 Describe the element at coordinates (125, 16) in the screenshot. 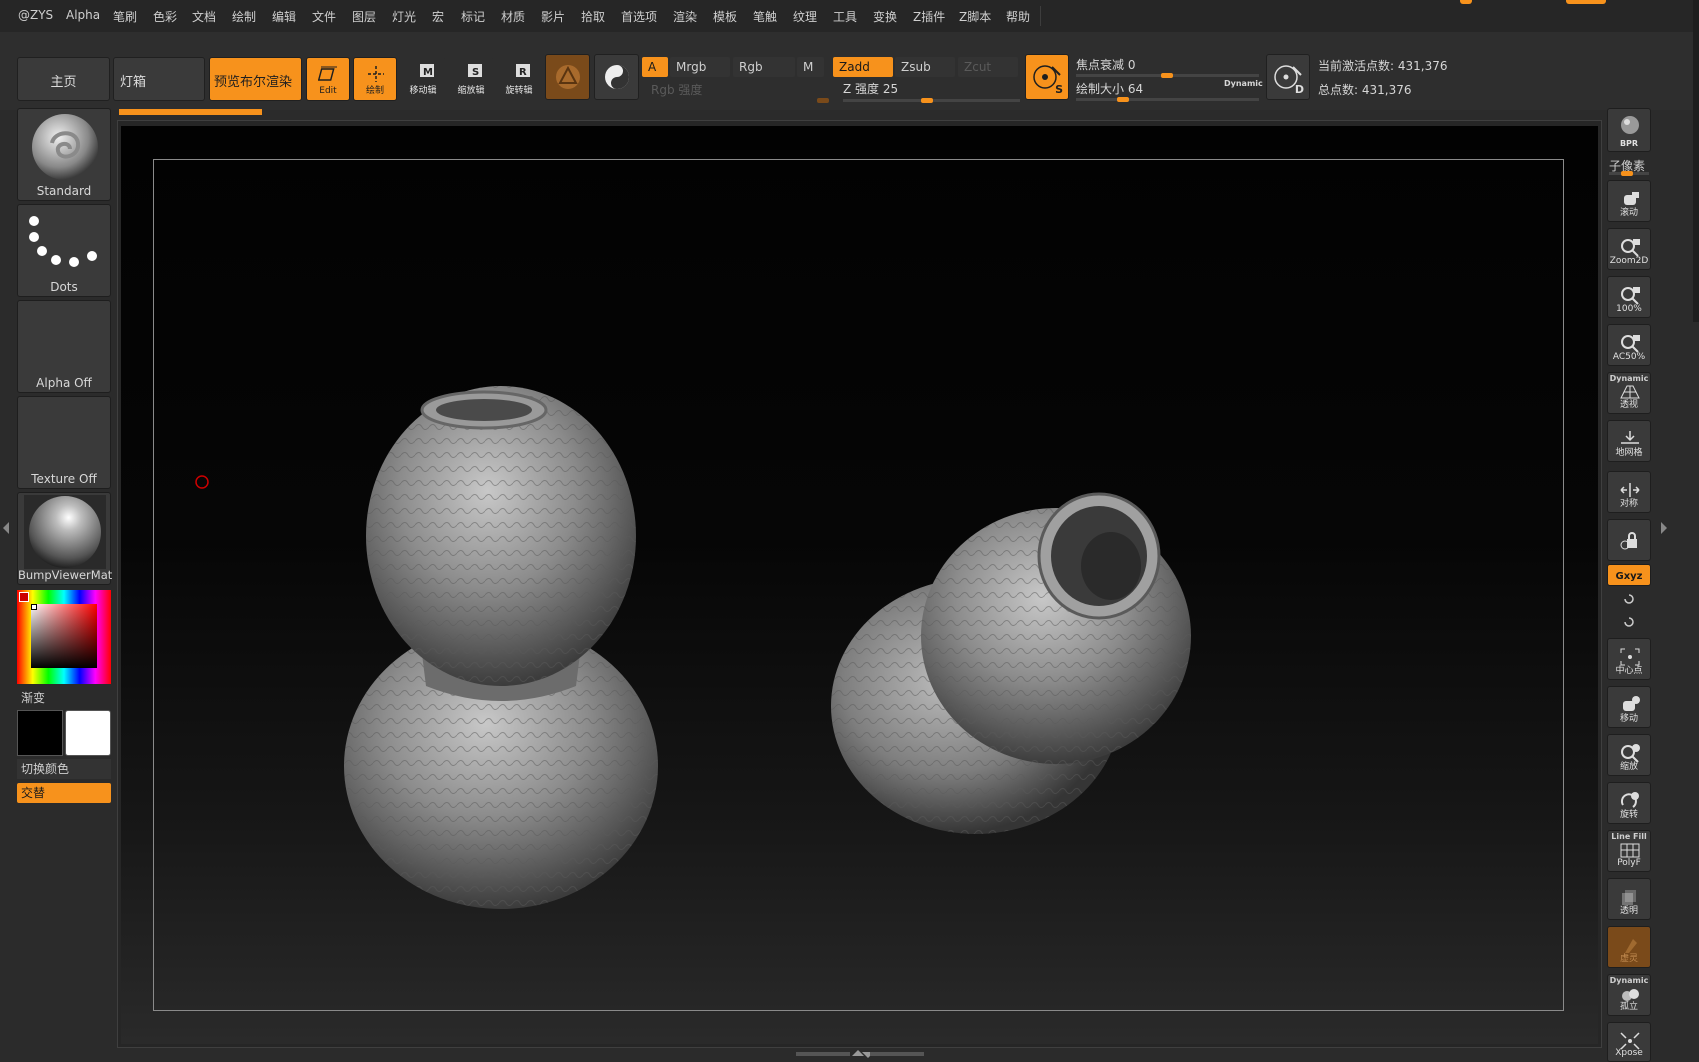

I see `menu-brush: 笔刷` at that location.